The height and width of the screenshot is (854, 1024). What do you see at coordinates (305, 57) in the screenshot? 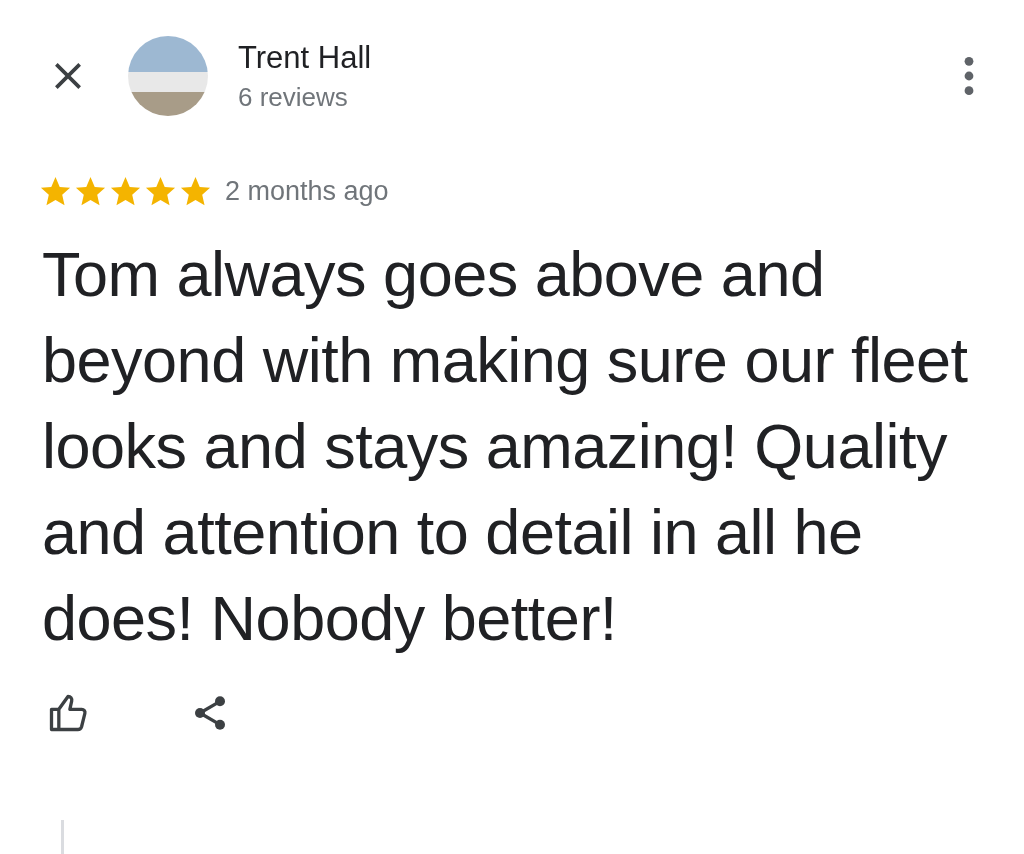
I see `reviewer-name: Trent Hall` at bounding box center [305, 57].